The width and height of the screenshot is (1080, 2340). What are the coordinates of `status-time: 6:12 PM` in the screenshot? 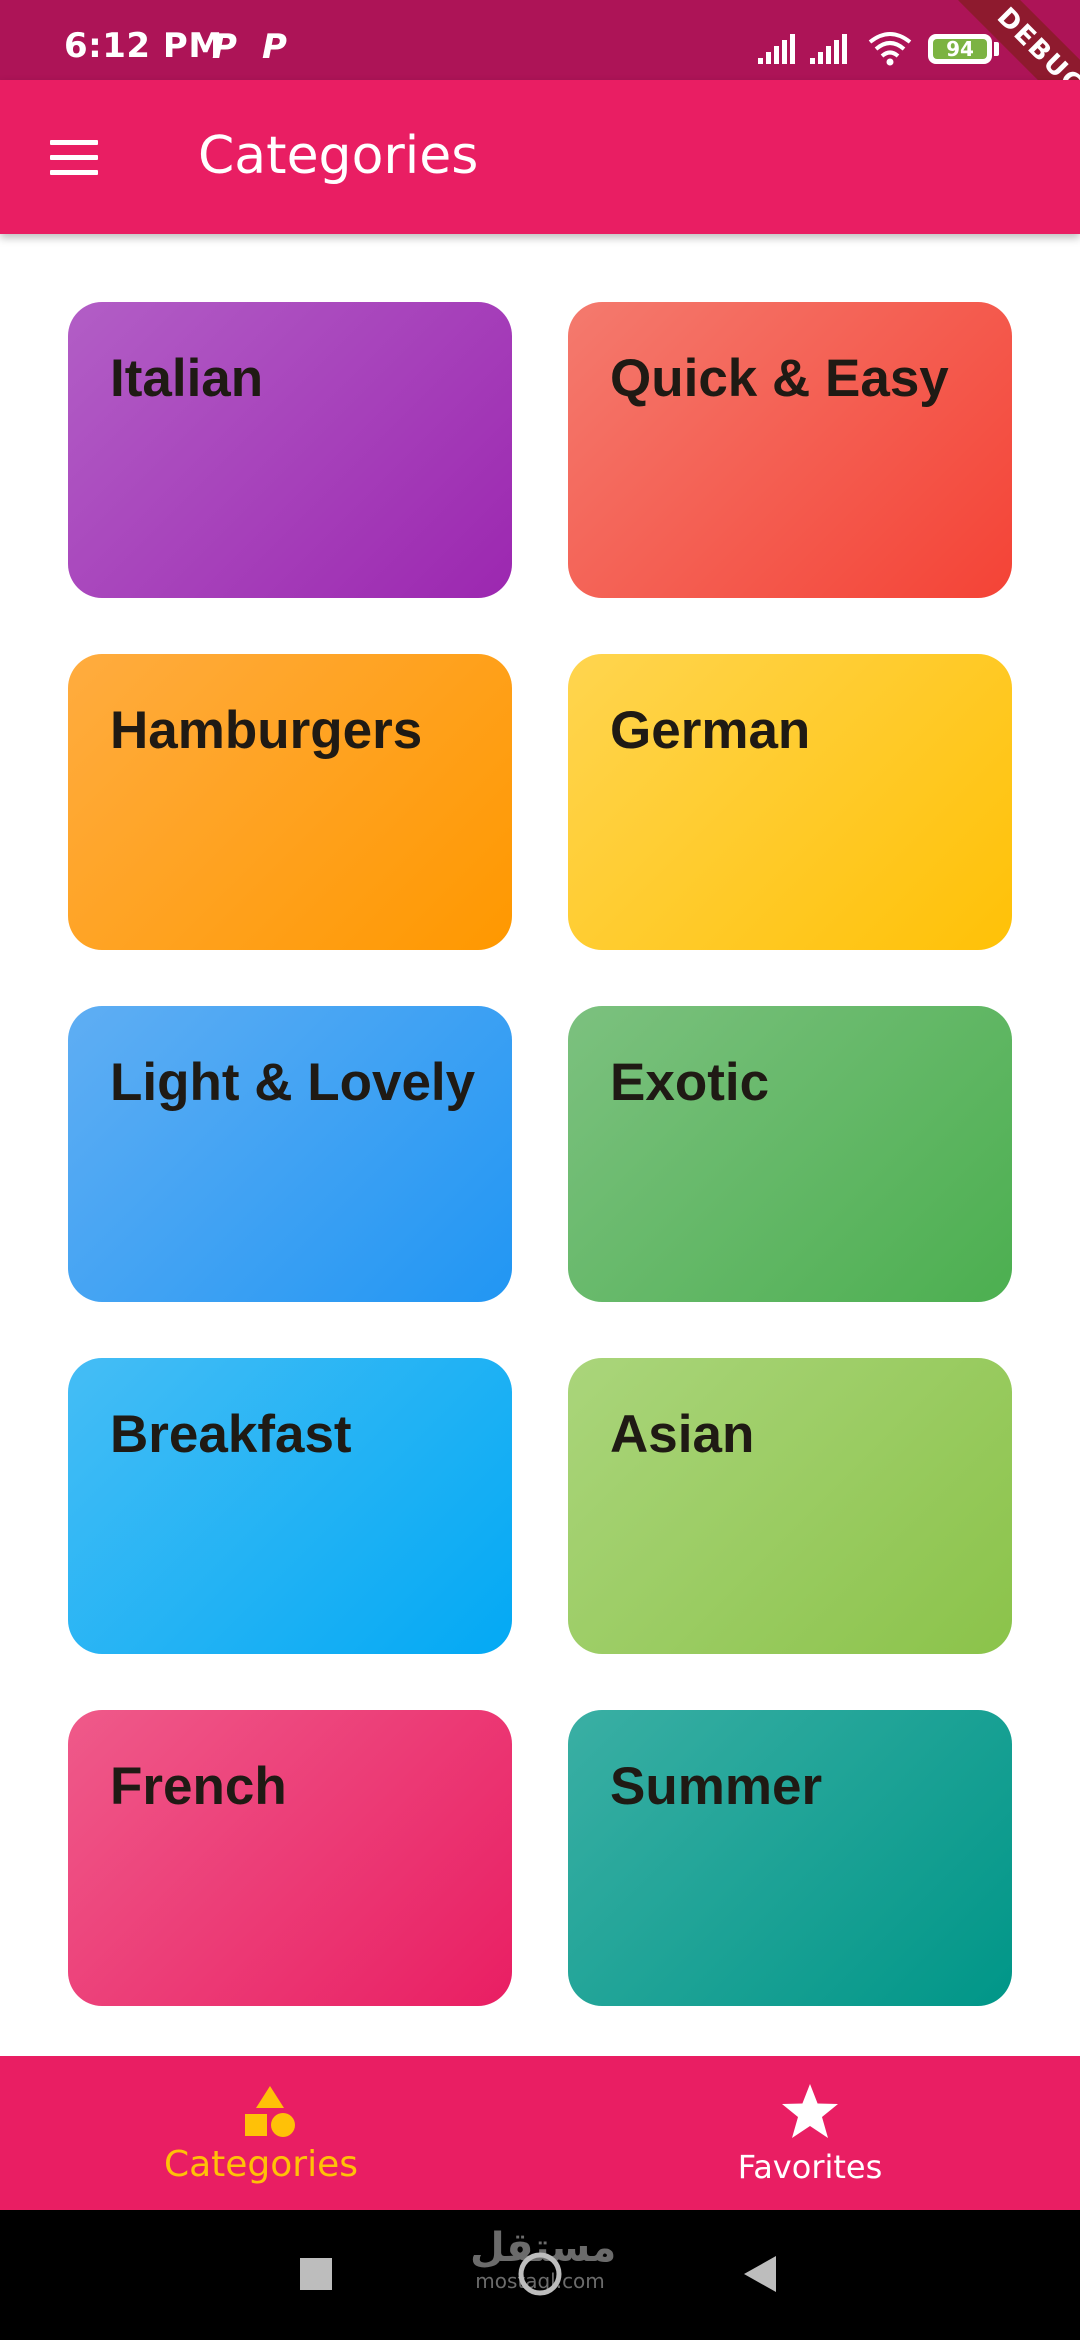 It's located at (143, 46).